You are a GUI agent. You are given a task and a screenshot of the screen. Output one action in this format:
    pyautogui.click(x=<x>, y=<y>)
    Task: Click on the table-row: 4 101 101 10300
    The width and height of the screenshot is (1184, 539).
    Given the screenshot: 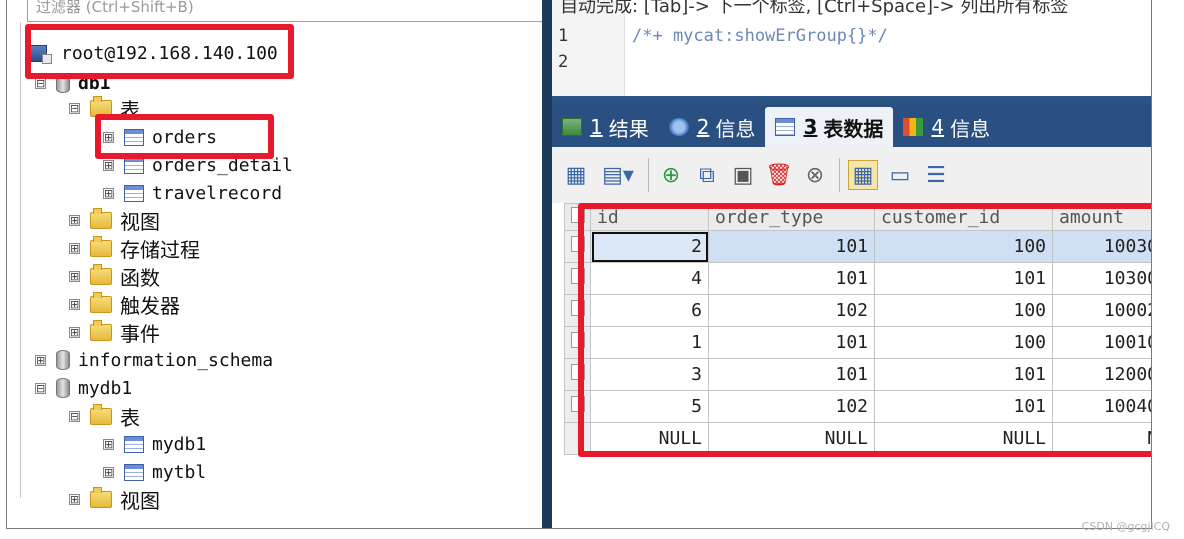 What is the action you would take?
    pyautogui.click(x=857, y=278)
    